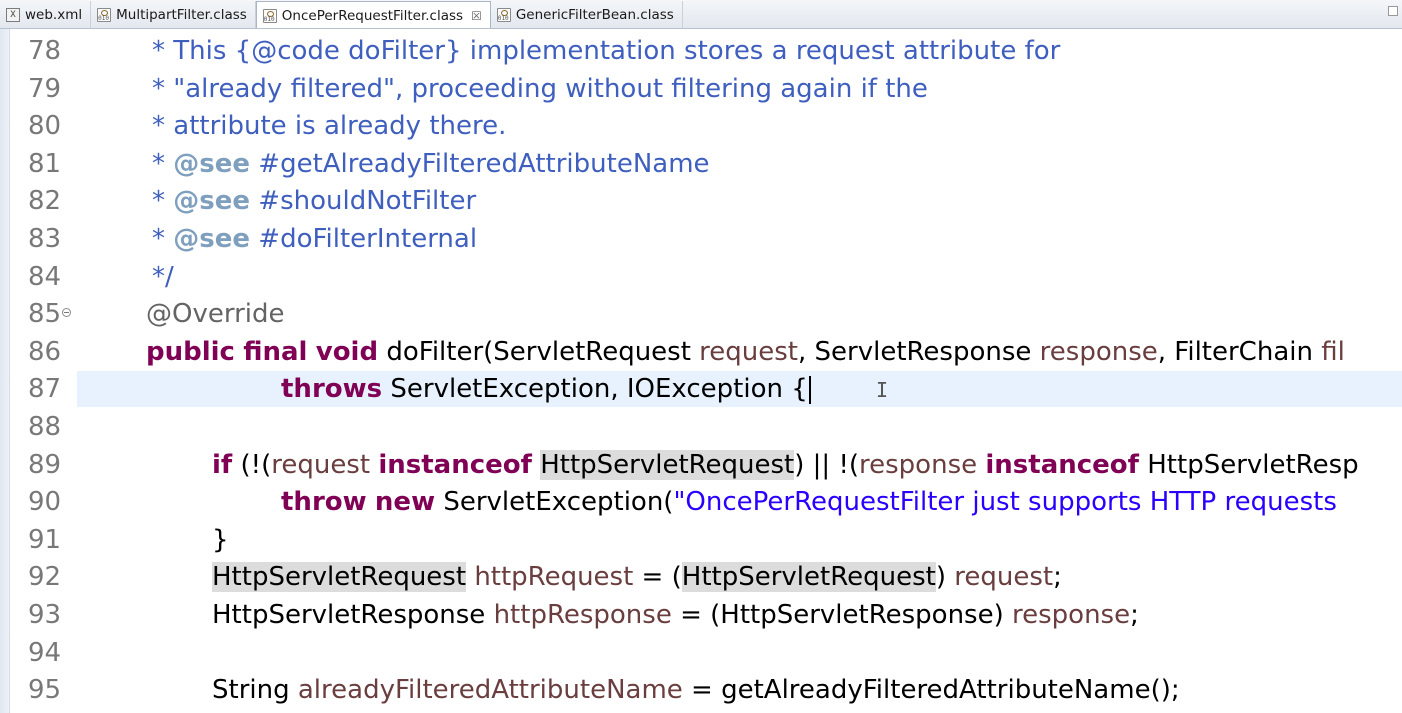 The image size is (1402, 713). Describe the element at coordinates (405, 502) in the screenshot. I see `code-token: new` at that location.